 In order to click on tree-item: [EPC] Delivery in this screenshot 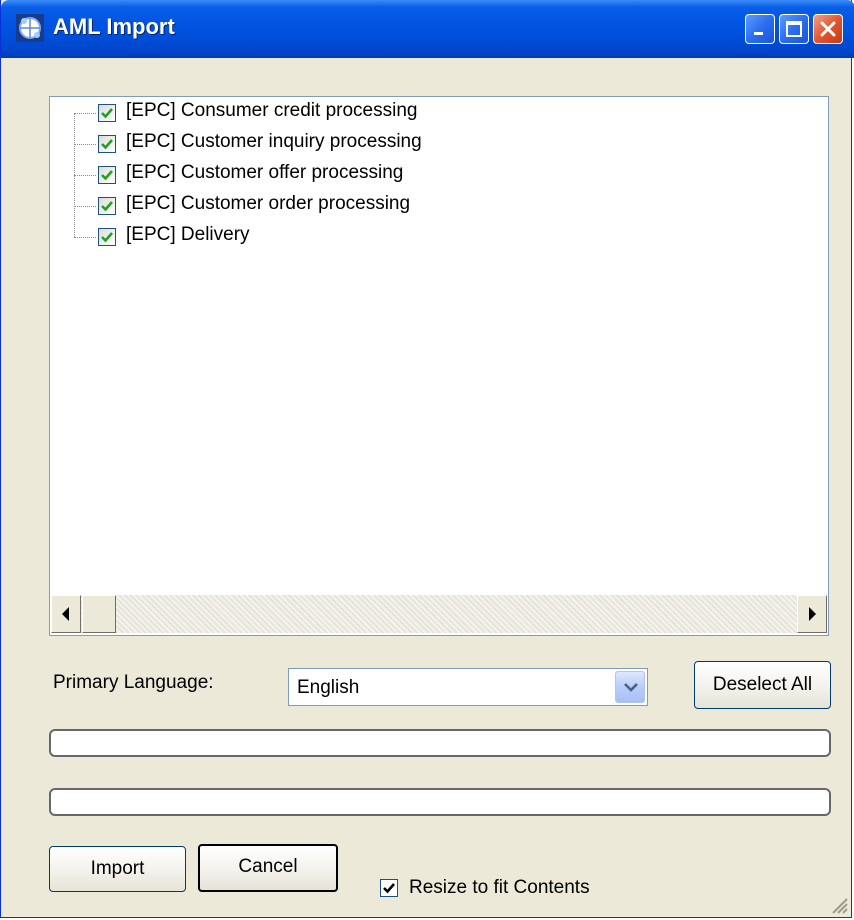, I will do `click(400, 236)`.